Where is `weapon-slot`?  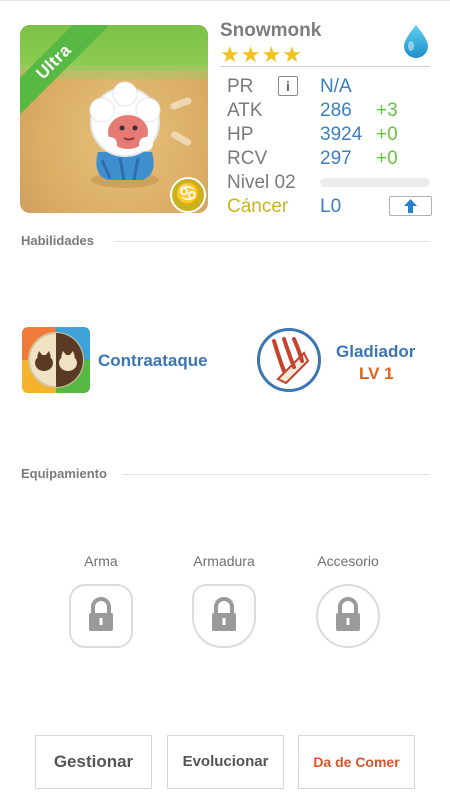
weapon-slot is located at coordinates (101, 616).